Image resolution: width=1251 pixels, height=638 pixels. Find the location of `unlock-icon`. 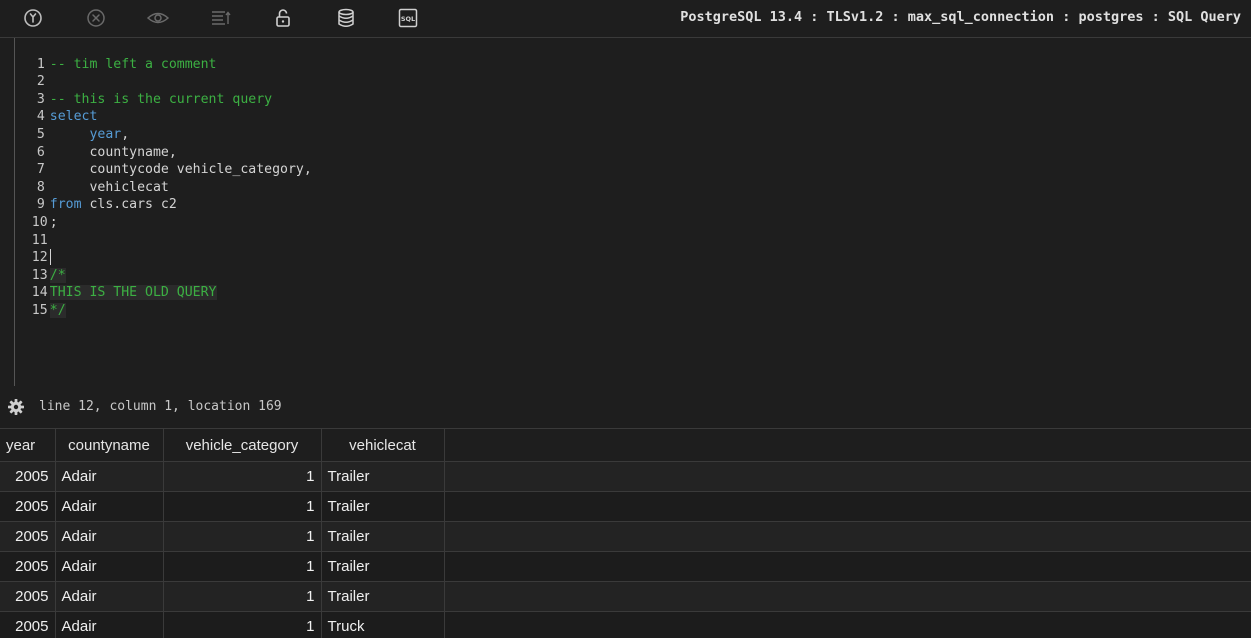

unlock-icon is located at coordinates (283, 18).